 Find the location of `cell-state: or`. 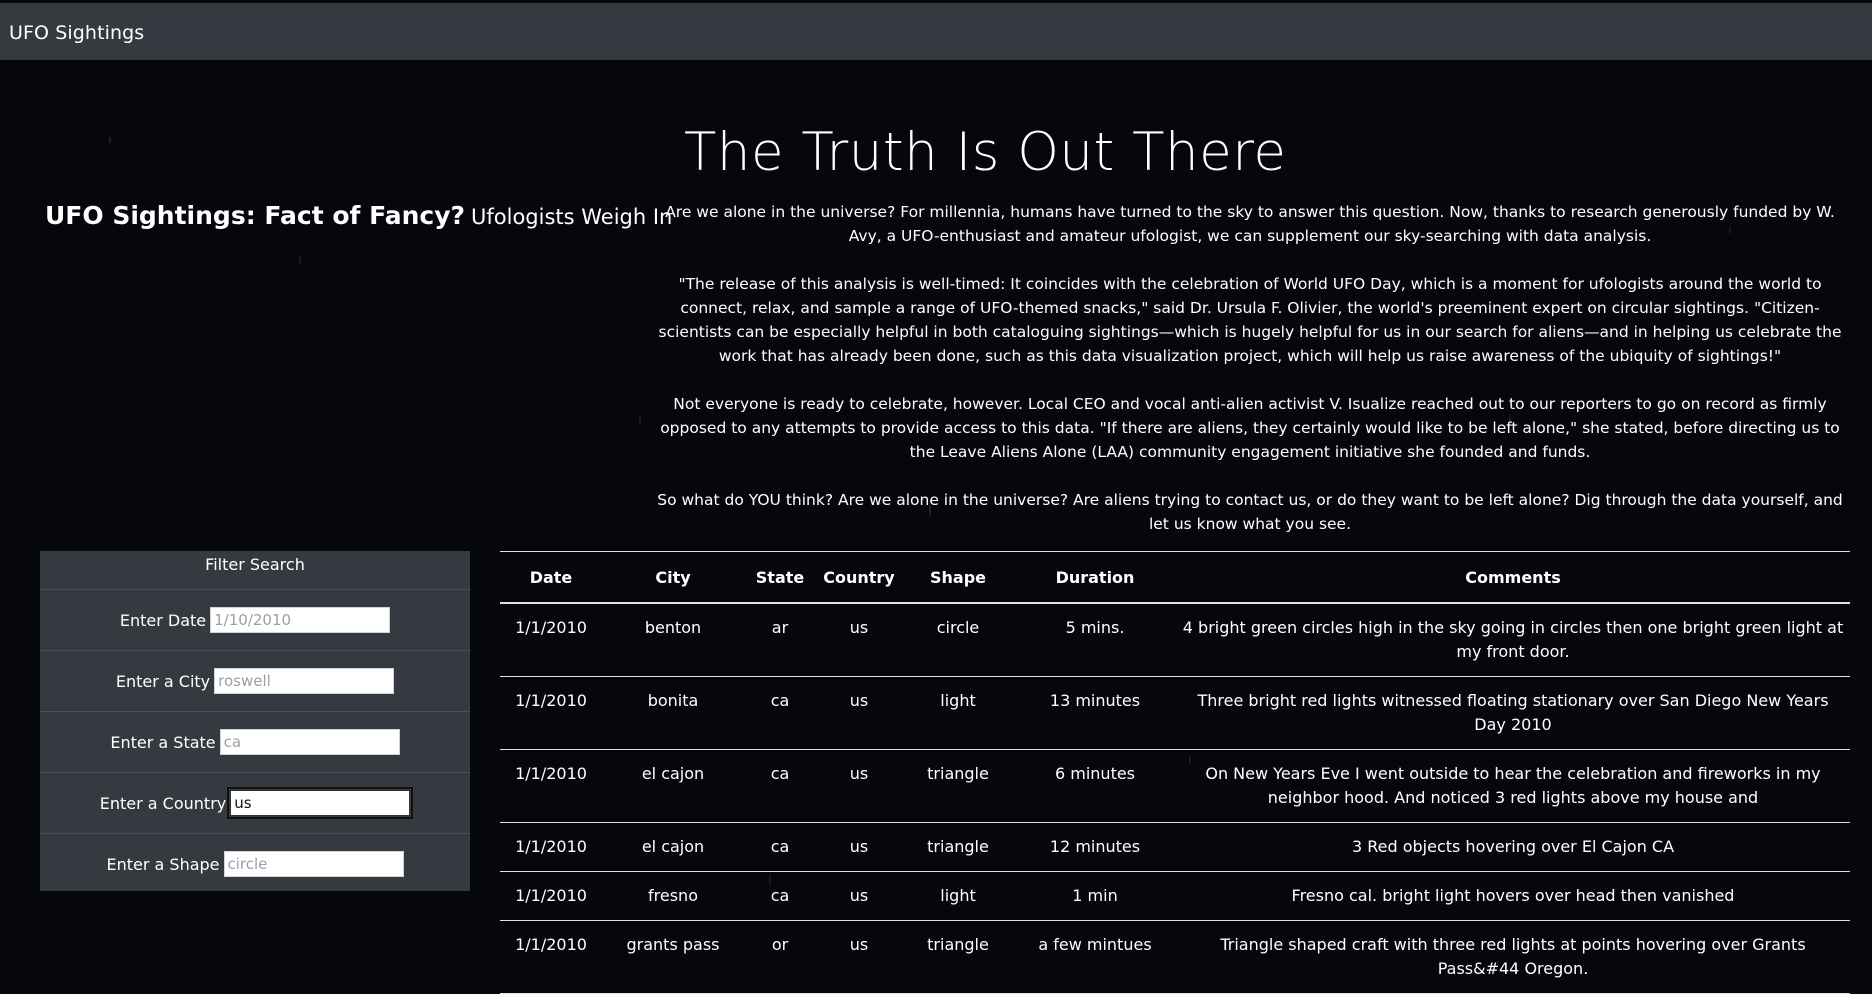

cell-state: or is located at coordinates (780, 957).